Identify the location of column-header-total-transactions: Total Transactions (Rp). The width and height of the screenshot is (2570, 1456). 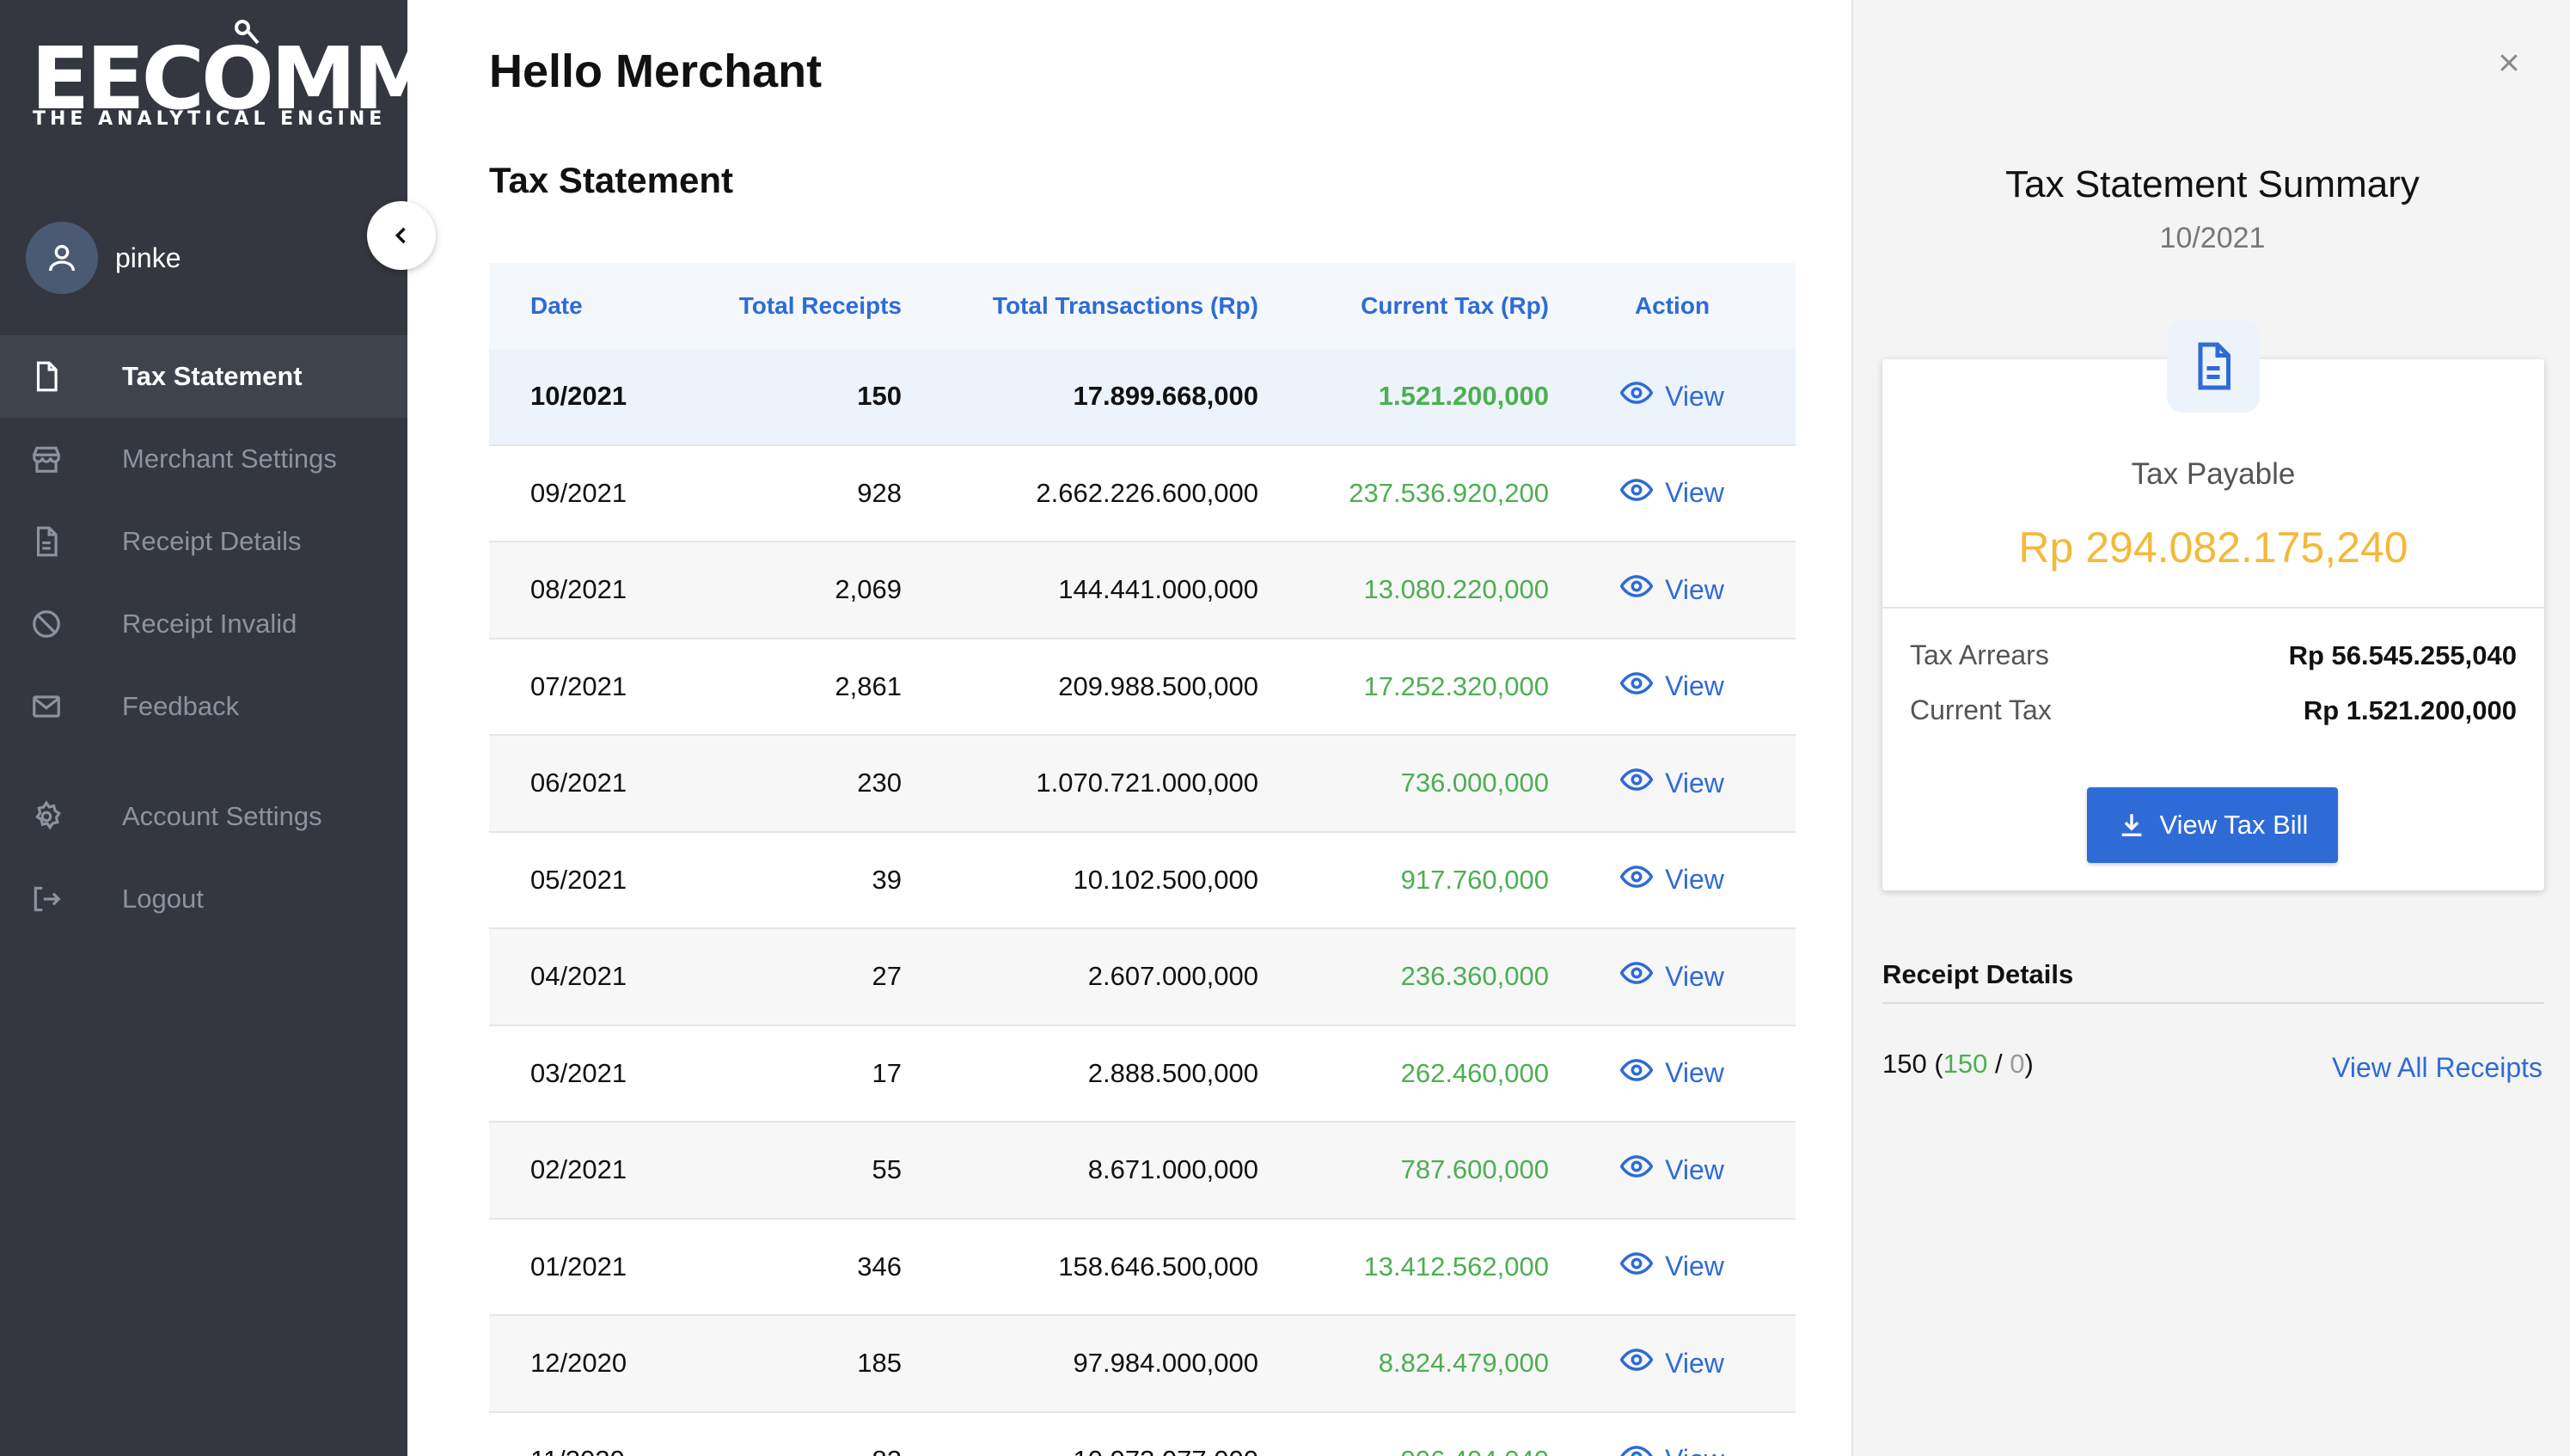
(1080, 306).